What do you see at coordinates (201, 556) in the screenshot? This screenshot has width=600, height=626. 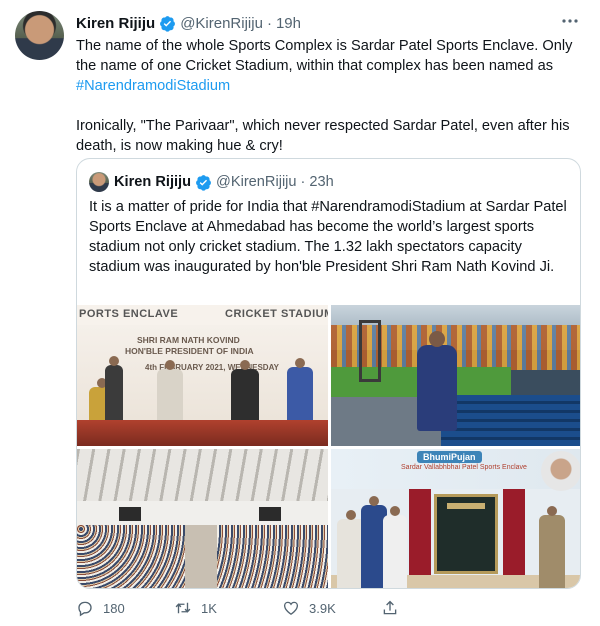 I see `hall-aisle` at bounding box center [201, 556].